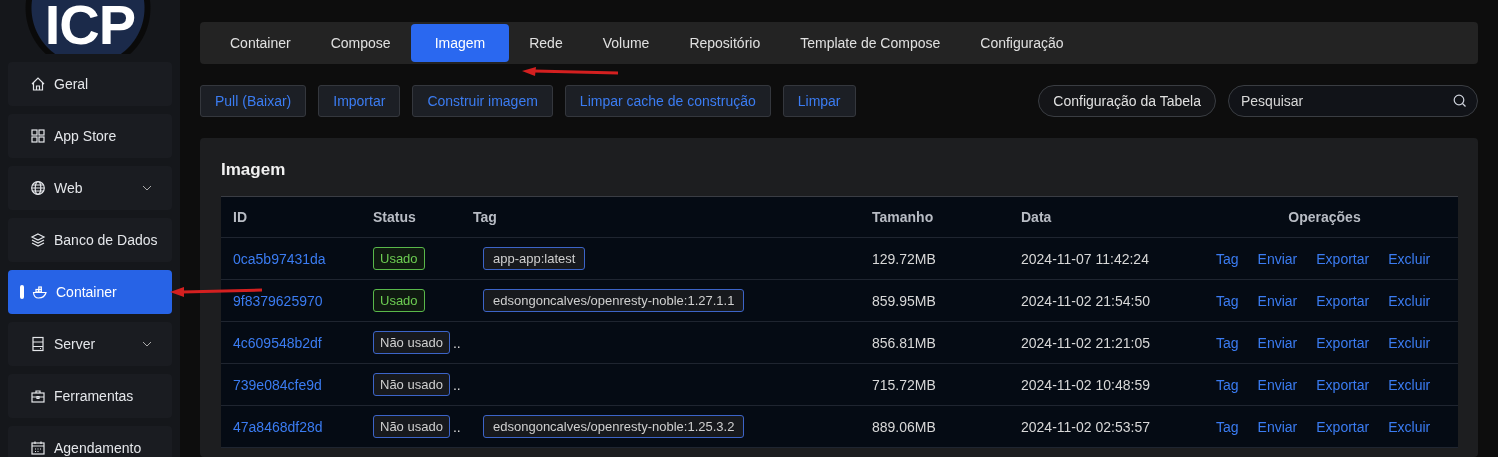 The image size is (1498, 457). I want to click on sidebar-item: Server, so click(90, 344).